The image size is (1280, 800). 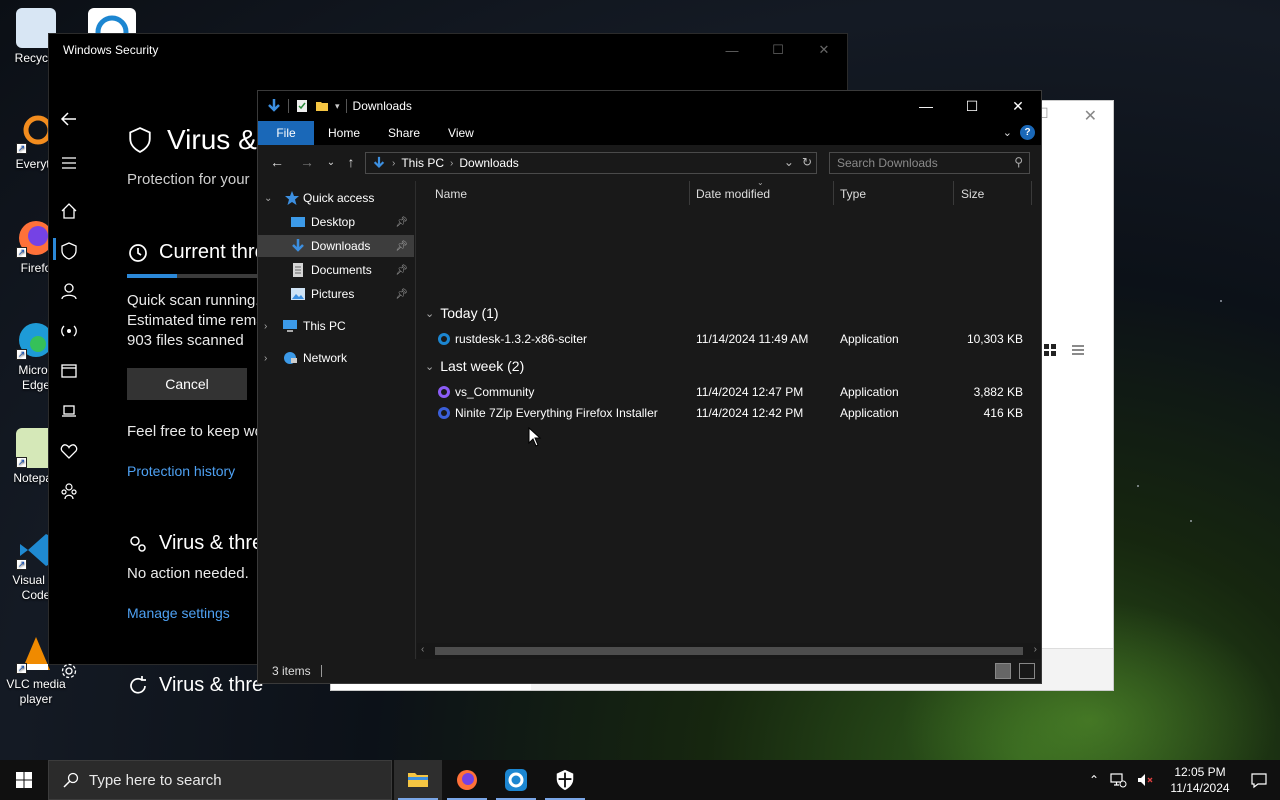 What do you see at coordinates (1050, 350) in the screenshot?
I see `grid-view-icon` at bounding box center [1050, 350].